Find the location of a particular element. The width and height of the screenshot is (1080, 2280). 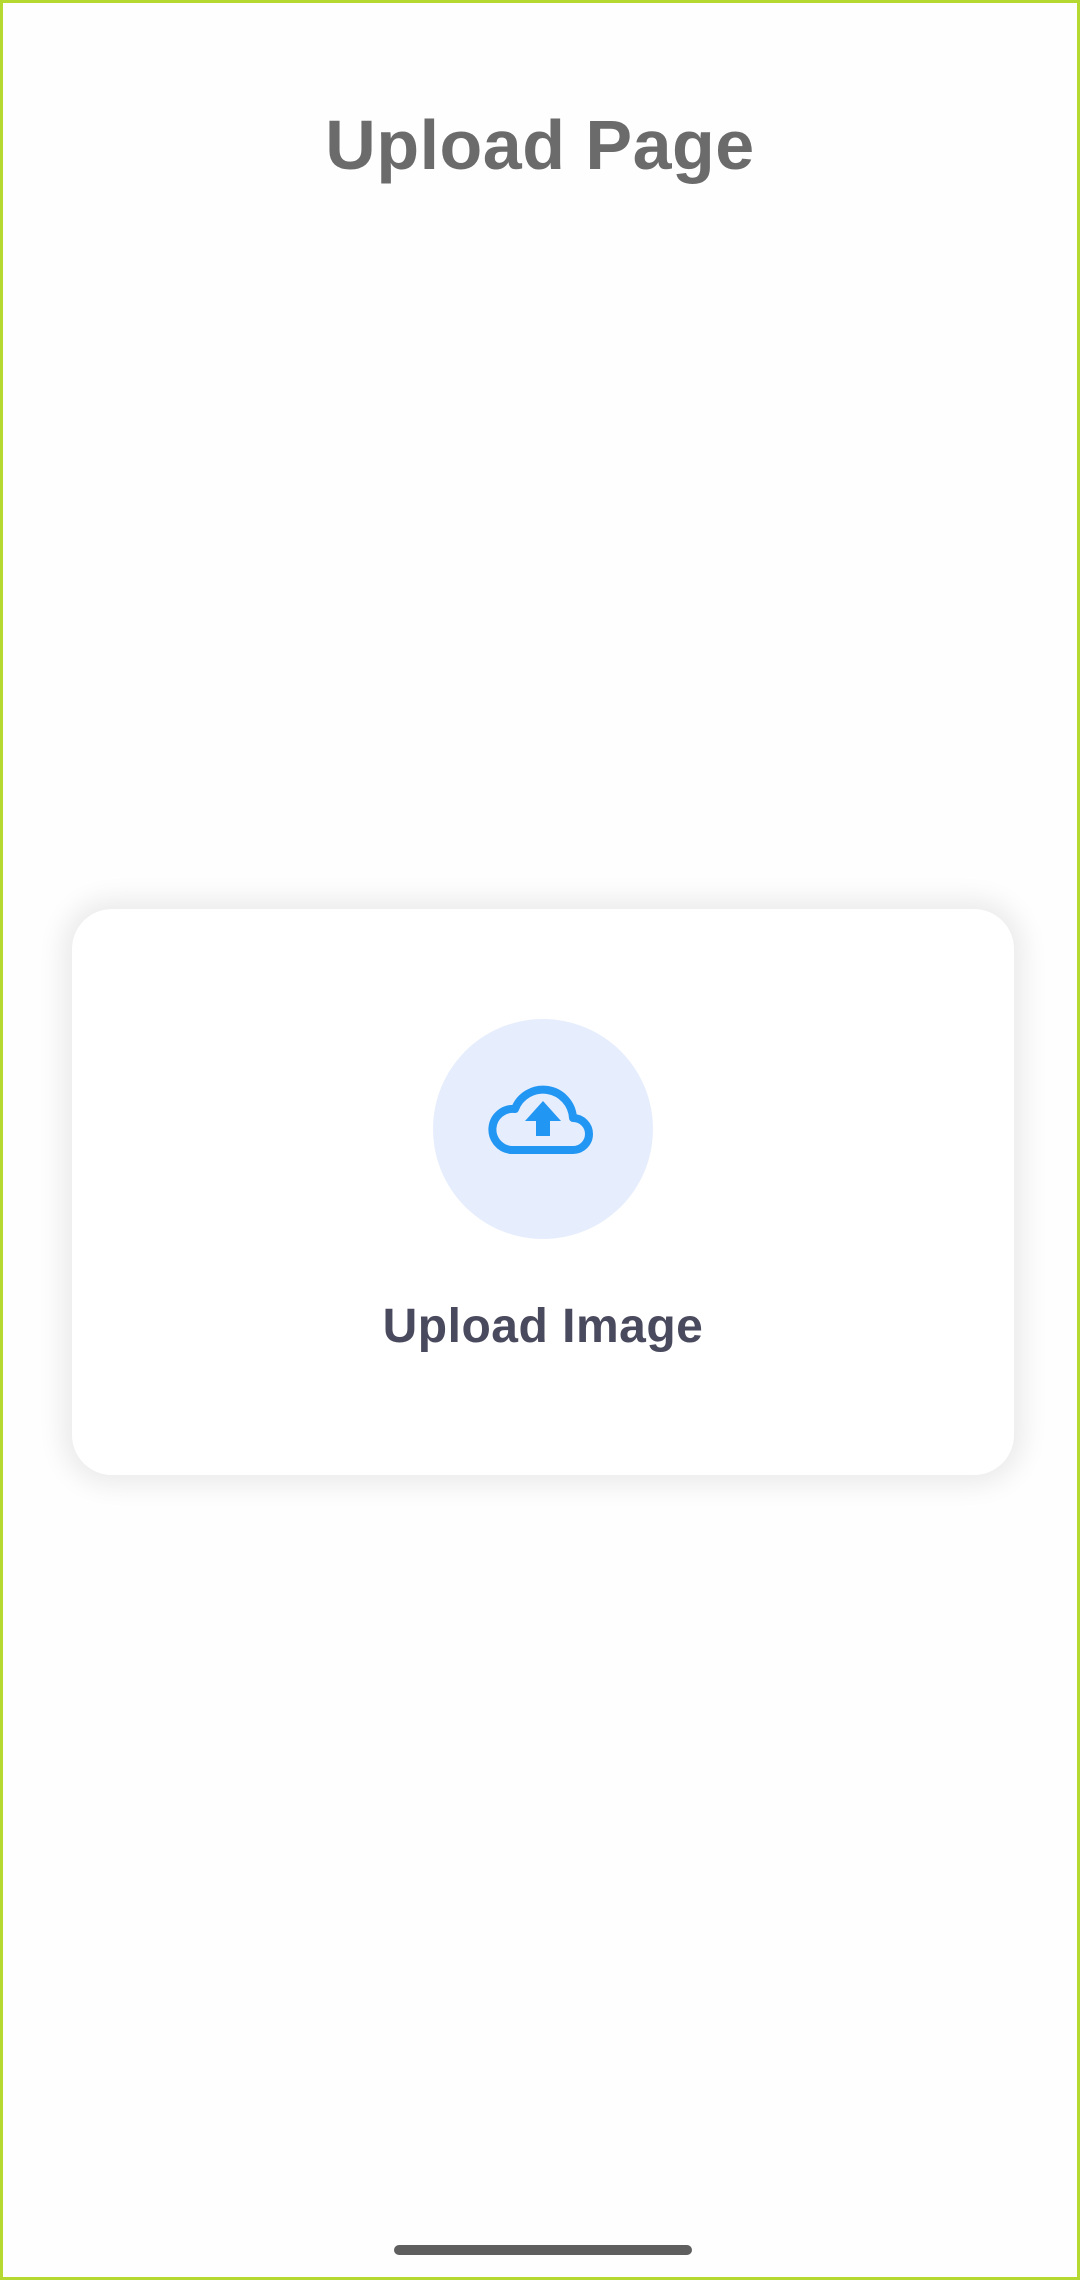

upload-icon-circle is located at coordinates (543, 1129).